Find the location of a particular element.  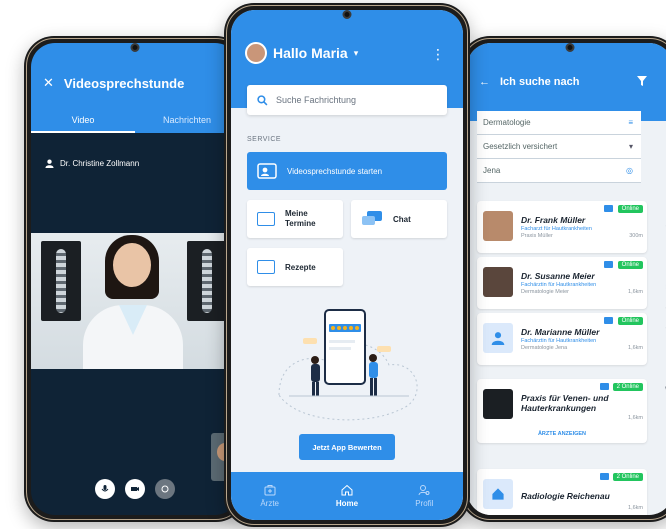

call-controls is located at coordinates (135, 489).